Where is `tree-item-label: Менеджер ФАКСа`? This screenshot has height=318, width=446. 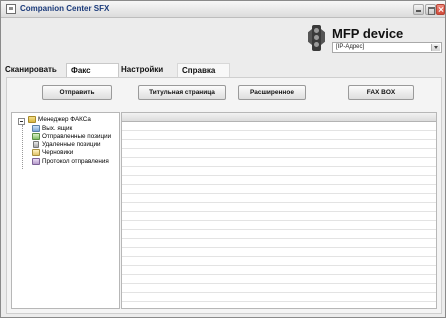
tree-item-label: Менеджер ФАКСа is located at coordinates (64, 119).